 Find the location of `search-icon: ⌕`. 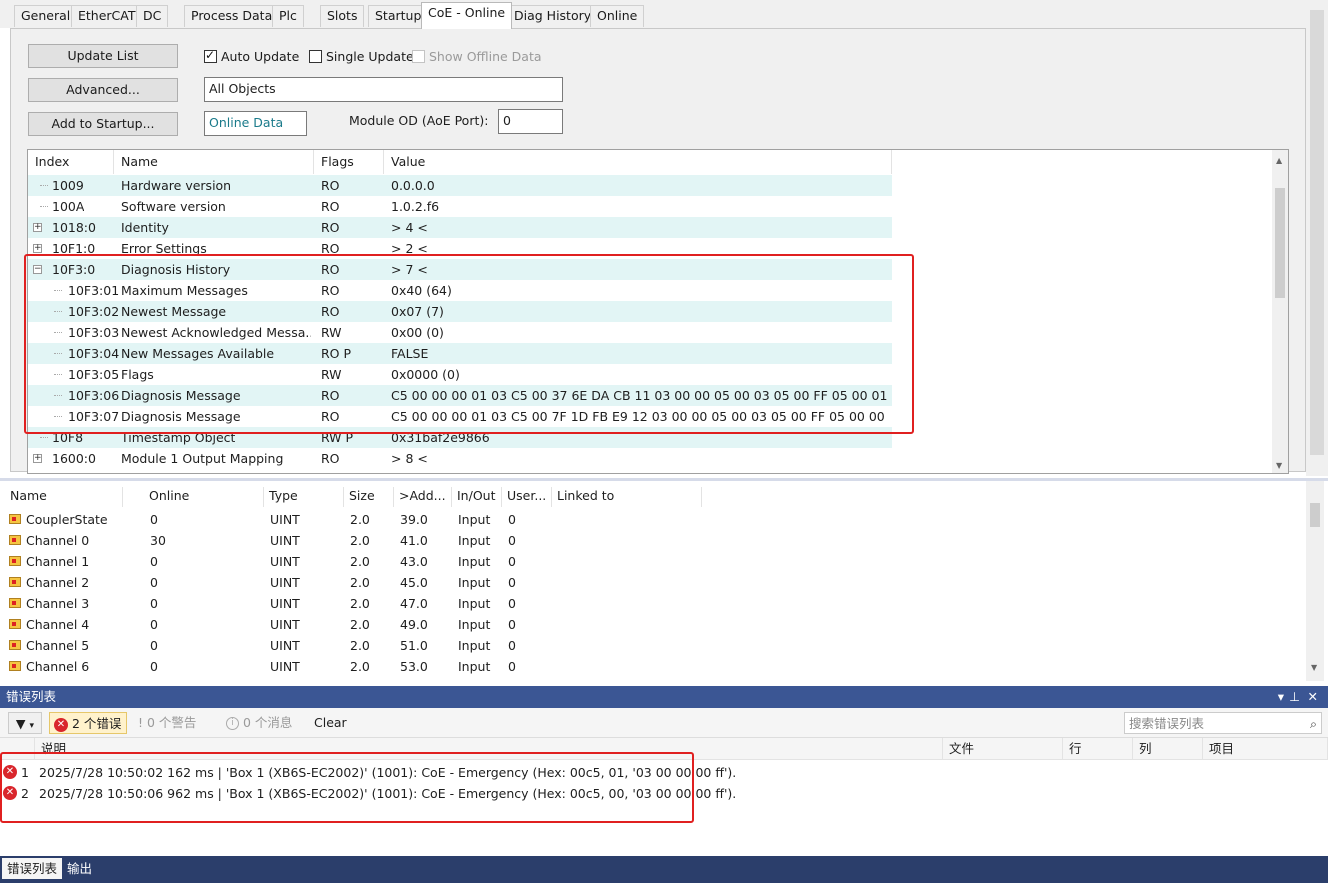

search-icon: ⌕ is located at coordinates (1313, 724).